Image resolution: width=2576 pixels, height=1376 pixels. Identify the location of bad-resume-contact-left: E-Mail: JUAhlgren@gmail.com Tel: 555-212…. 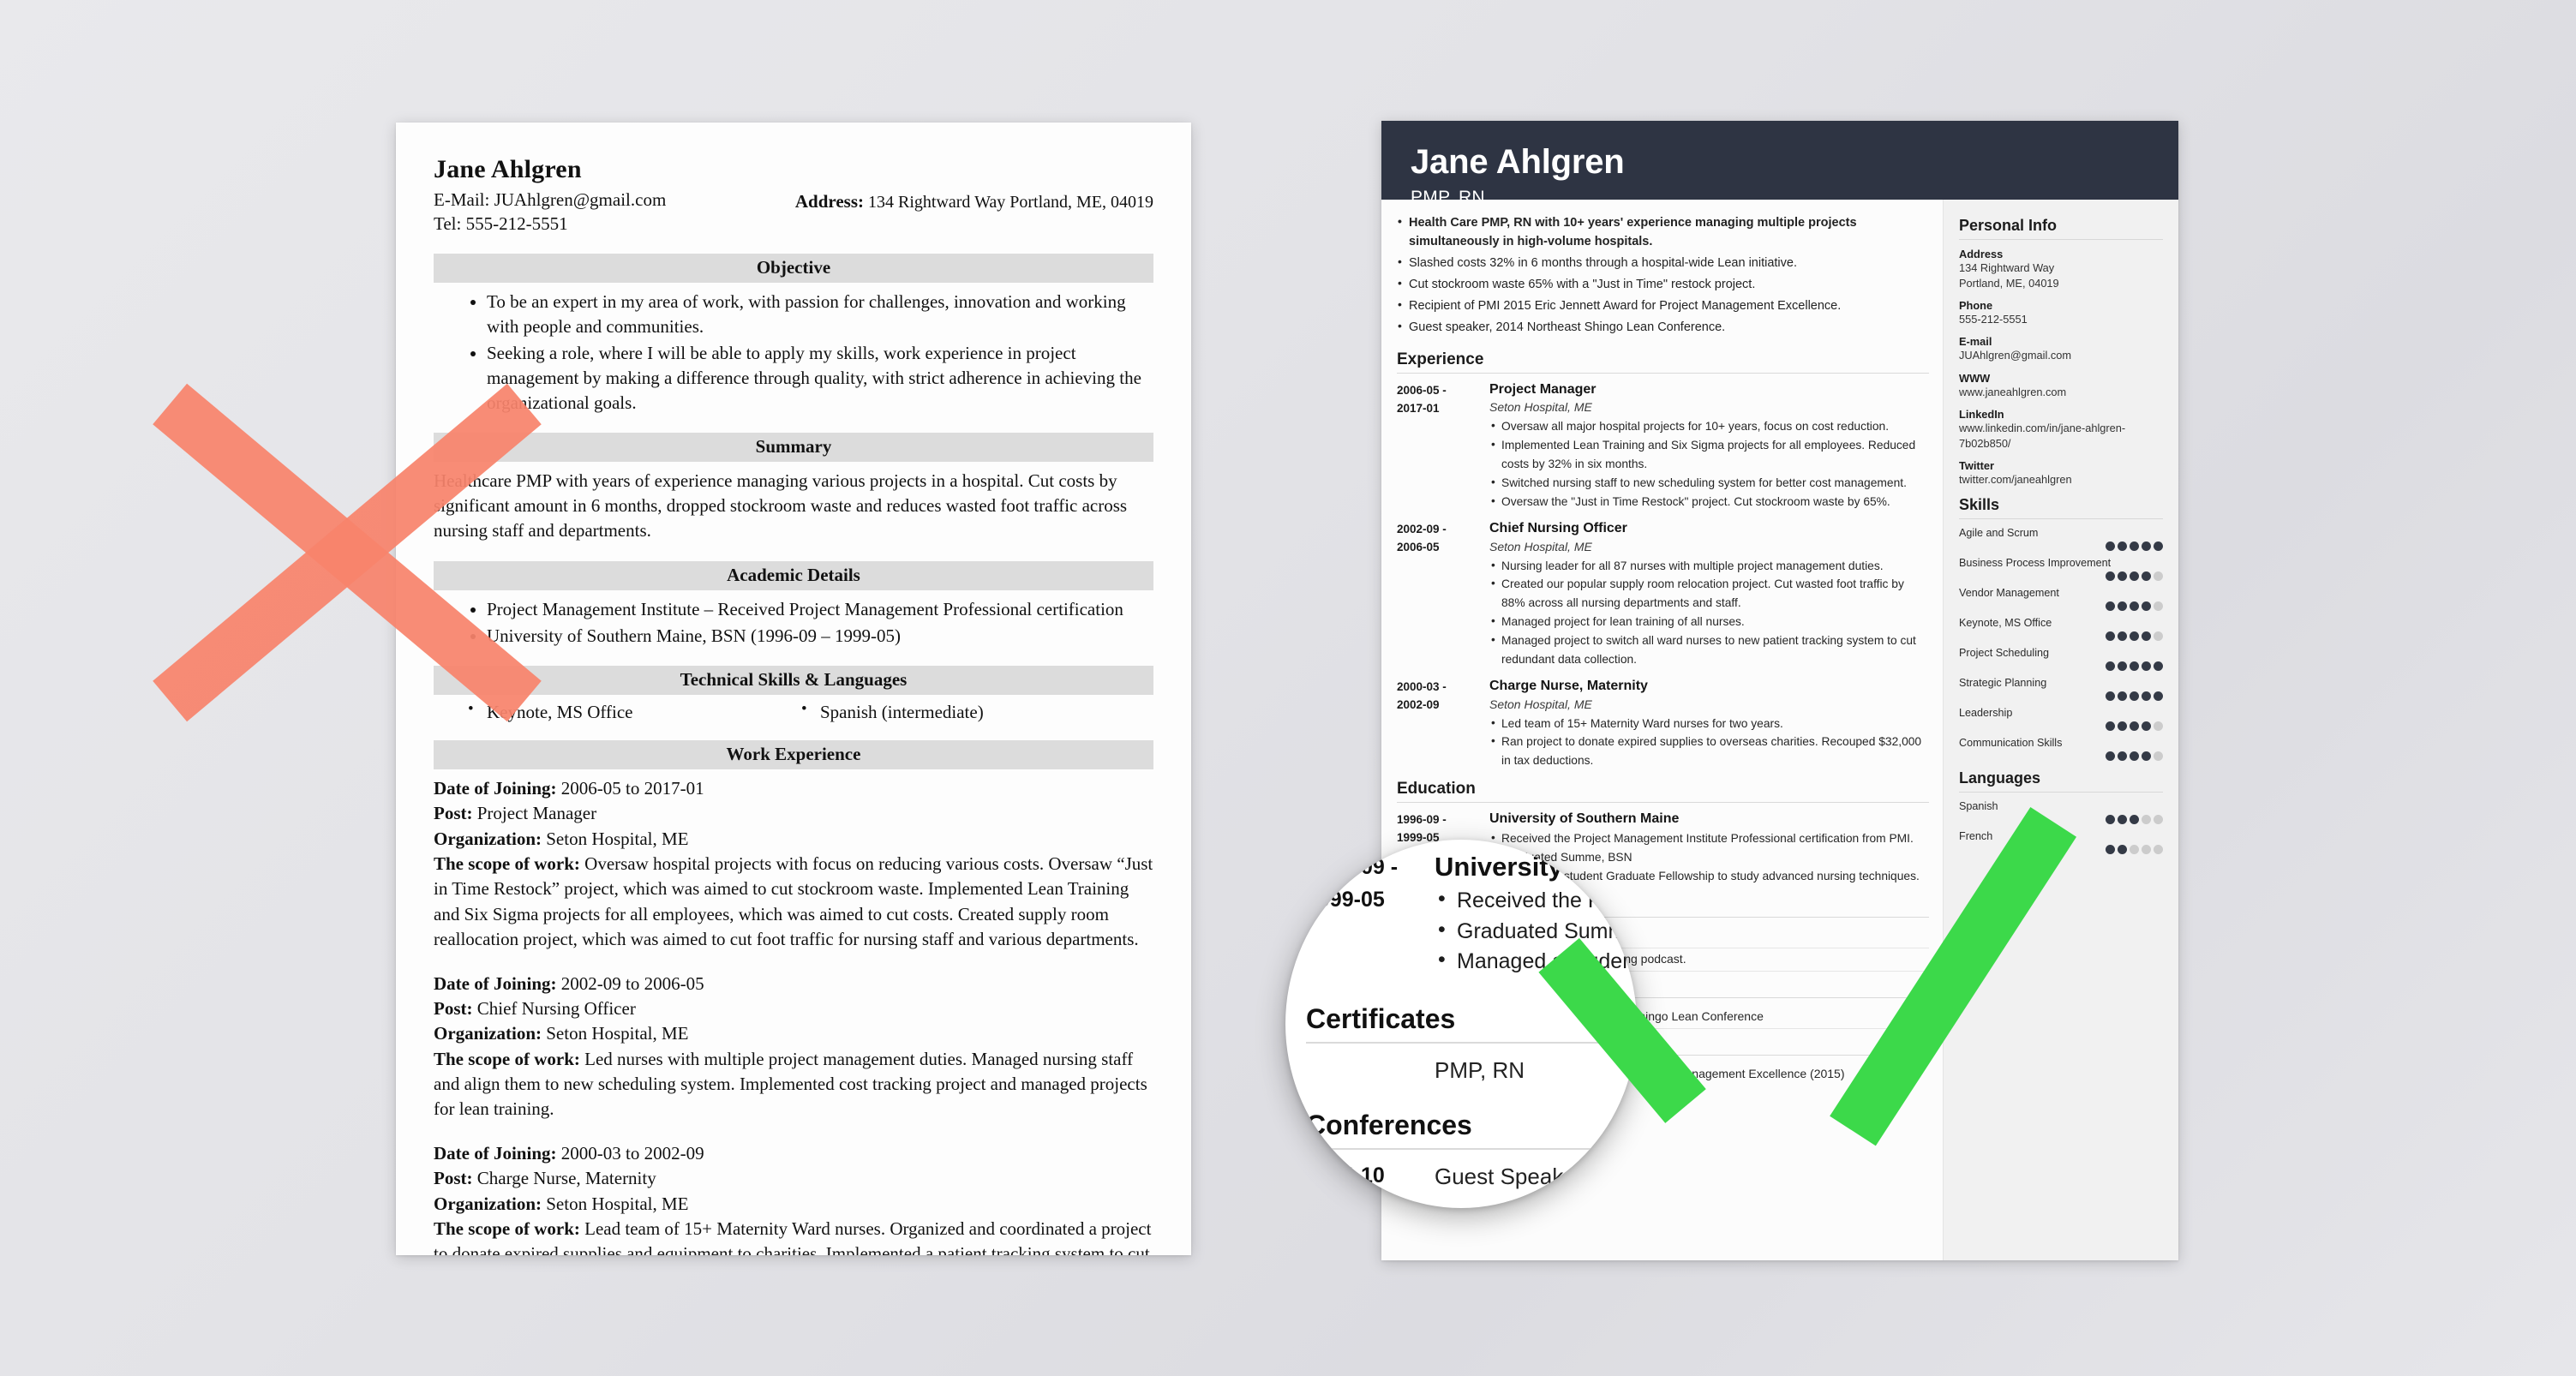
(550, 212).